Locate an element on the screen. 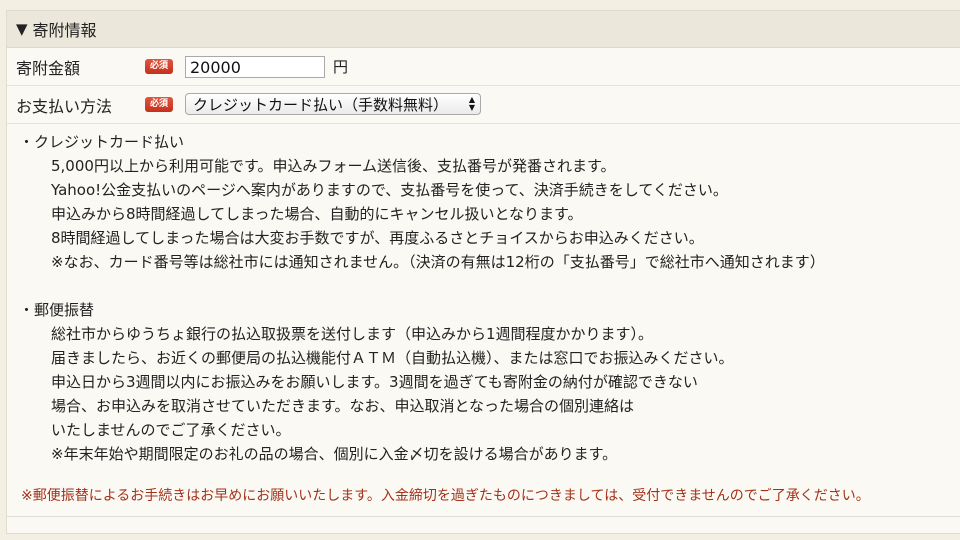 This screenshot has width=960, height=540. collapse-triangle-icon: ▼ is located at coordinates (22, 29).